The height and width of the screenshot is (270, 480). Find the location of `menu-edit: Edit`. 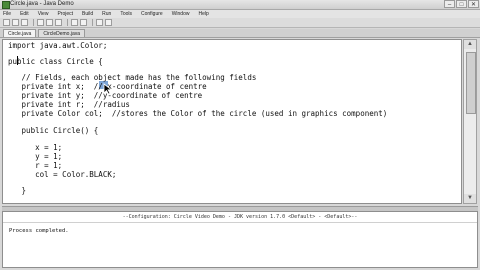

menu-edit: Edit is located at coordinates (24, 14).